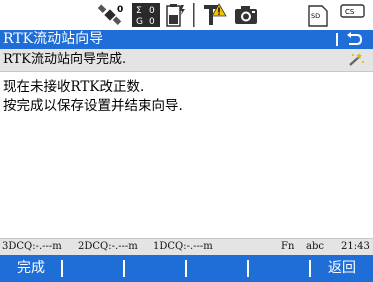 This screenshot has height=282, width=373. What do you see at coordinates (152, 22) in the screenshot?
I see `sigma-bottom-value: 0` at bounding box center [152, 22].